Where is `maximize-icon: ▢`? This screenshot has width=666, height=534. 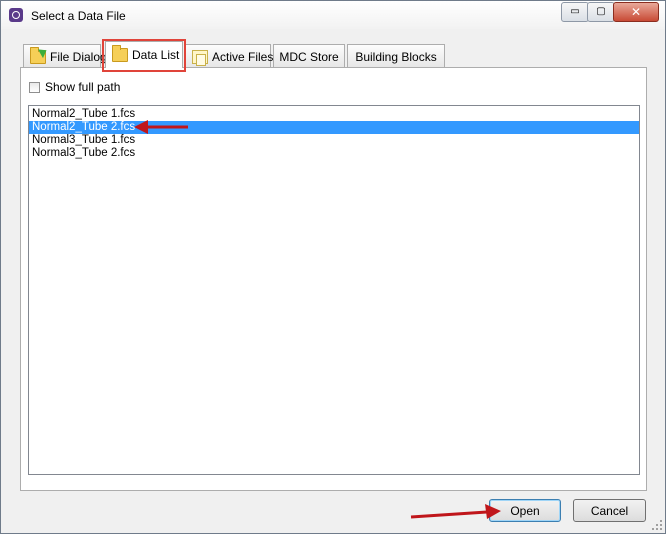 maximize-icon: ▢ is located at coordinates (601, 11).